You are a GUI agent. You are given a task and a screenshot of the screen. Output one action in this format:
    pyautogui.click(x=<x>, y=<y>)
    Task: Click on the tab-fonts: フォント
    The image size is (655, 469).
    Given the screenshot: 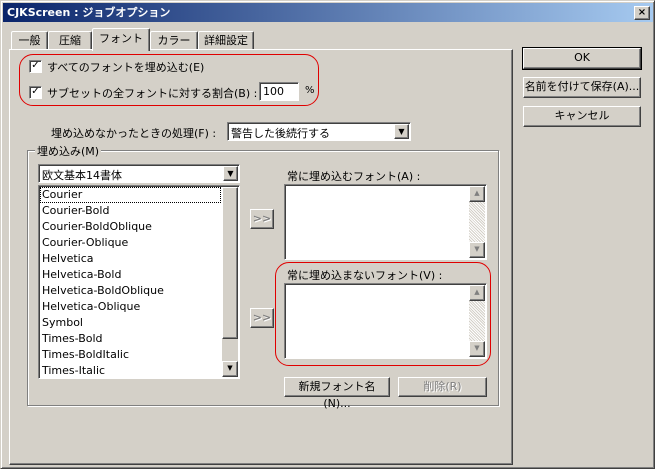 What is the action you would take?
    pyautogui.click(x=121, y=39)
    